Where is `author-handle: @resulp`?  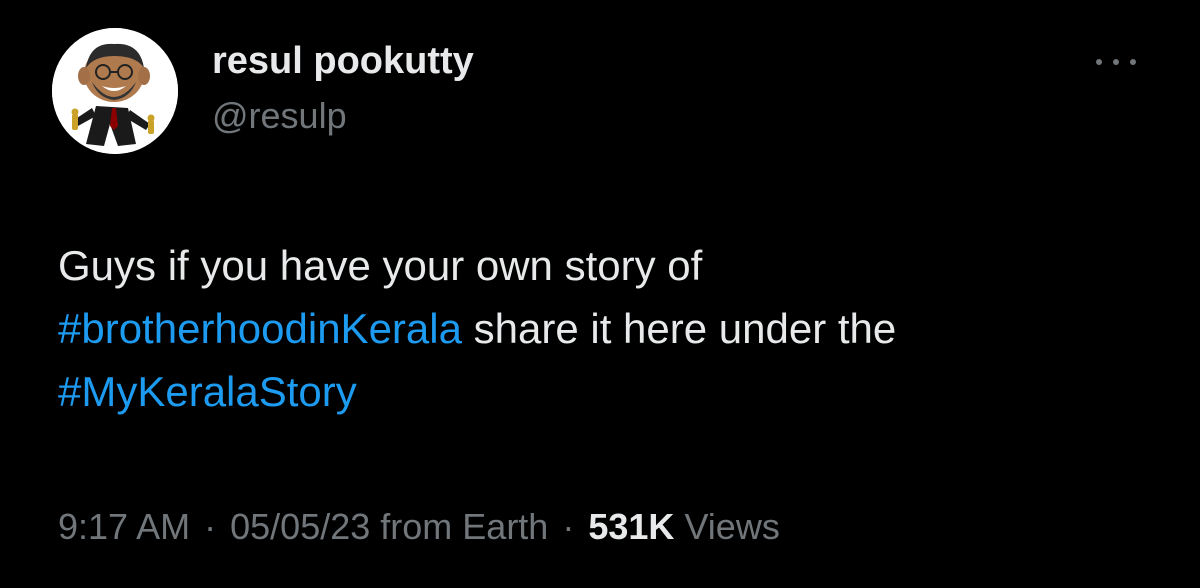
author-handle: @resulp is located at coordinates (279, 116).